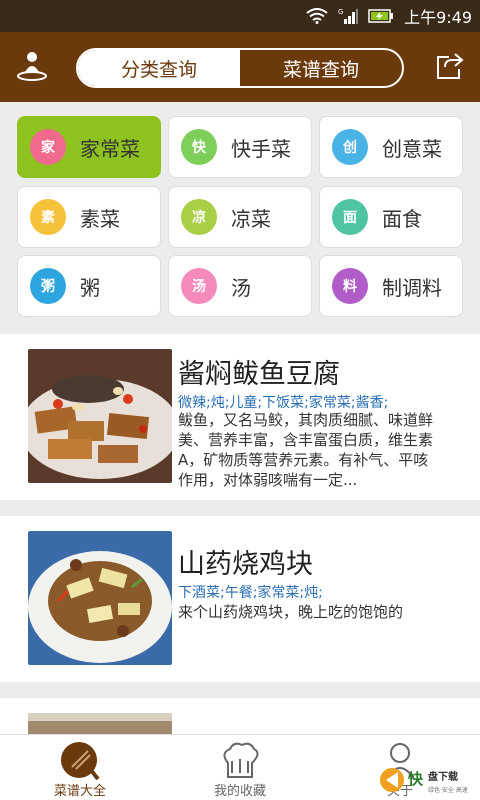 Image resolution: width=480 pixels, height=800 pixels. What do you see at coordinates (317, 16) in the screenshot?
I see `wifi-icon` at bounding box center [317, 16].